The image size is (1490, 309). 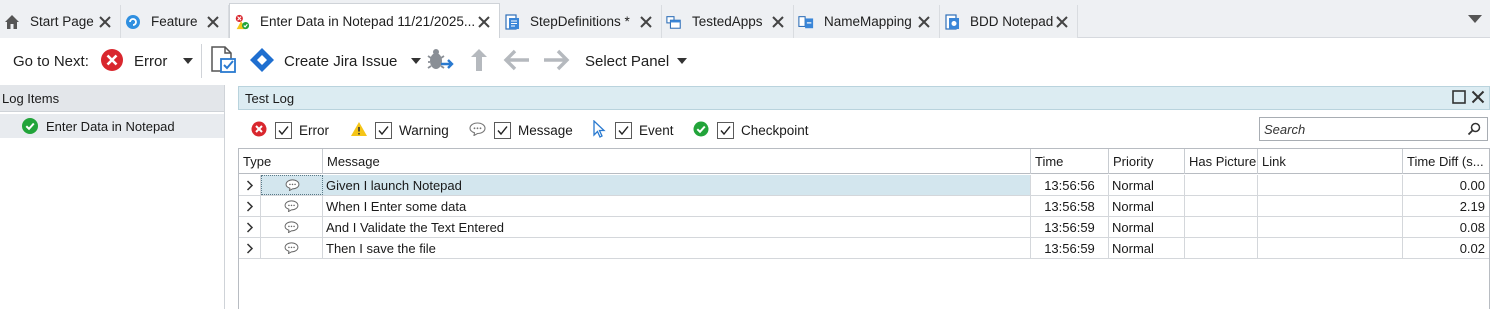 I want to click on close-icon, so click(x=1478, y=98).